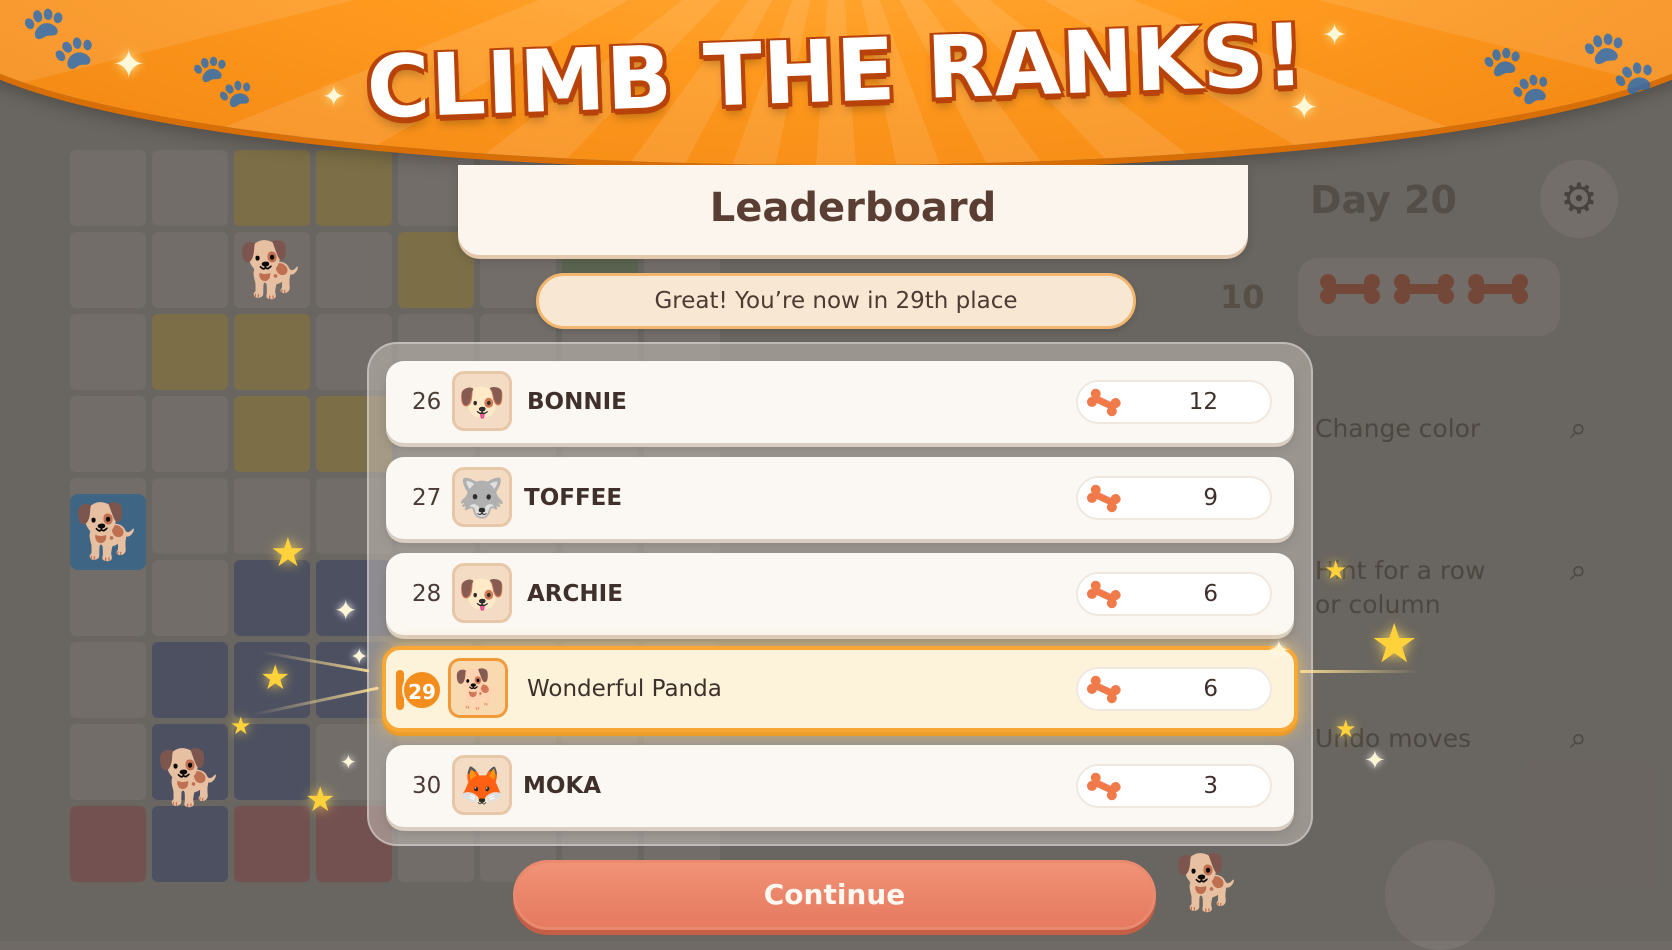  What do you see at coordinates (573, 498) in the screenshot?
I see `player-name: TOFFEE` at bounding box center [573, 498].